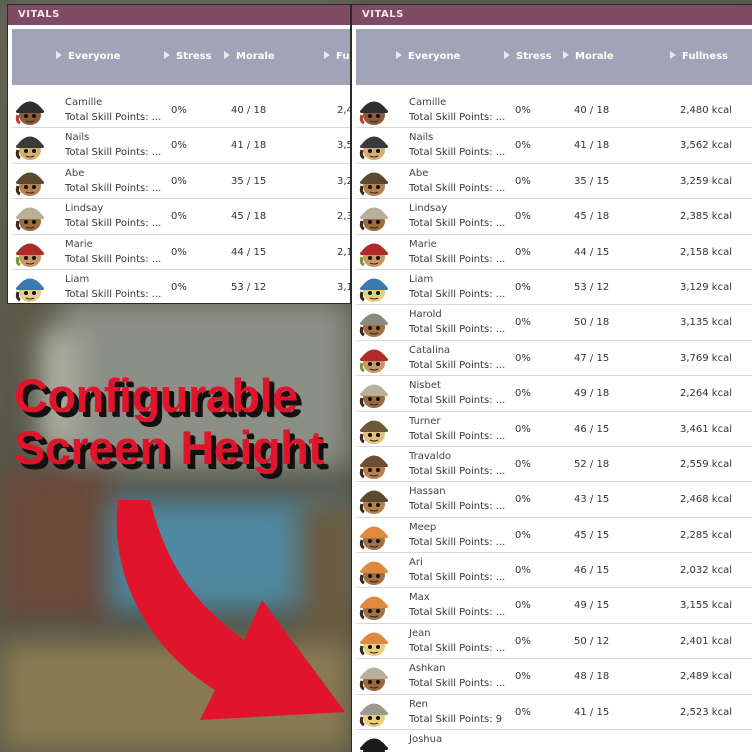 The image size is (752, 752). What do you see at coordinates (169, 447) in the screenshot?
I see `promo-text-line2: Screen Height` at bounding box center [169, 447].